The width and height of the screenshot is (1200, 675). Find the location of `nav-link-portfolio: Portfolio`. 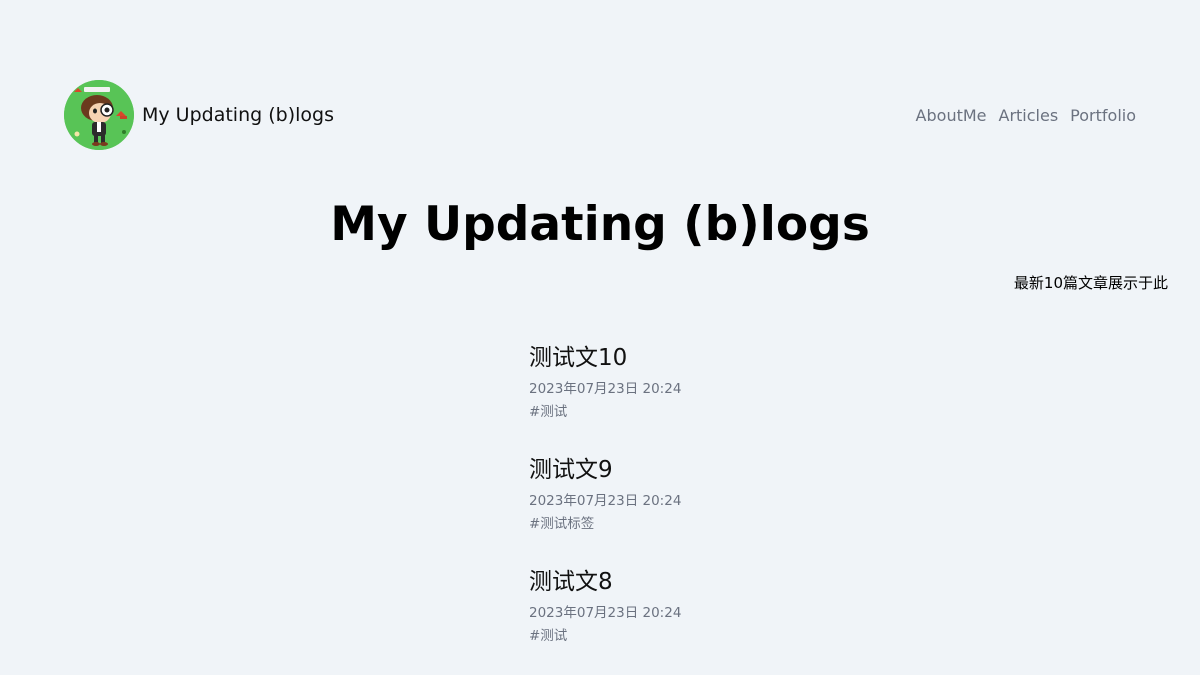

nav-link-portfolio: Portfolio is located at coordinates (1103, 115).